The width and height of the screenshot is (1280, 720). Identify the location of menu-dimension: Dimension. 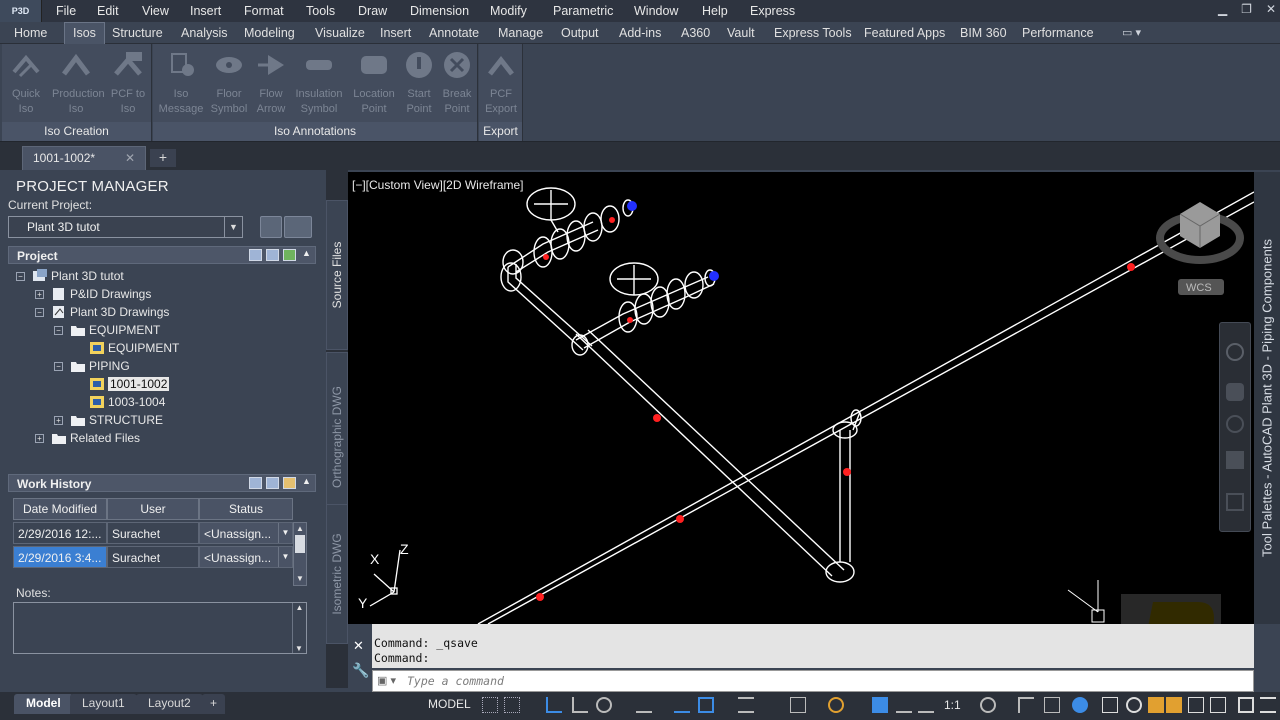
(439, 11).